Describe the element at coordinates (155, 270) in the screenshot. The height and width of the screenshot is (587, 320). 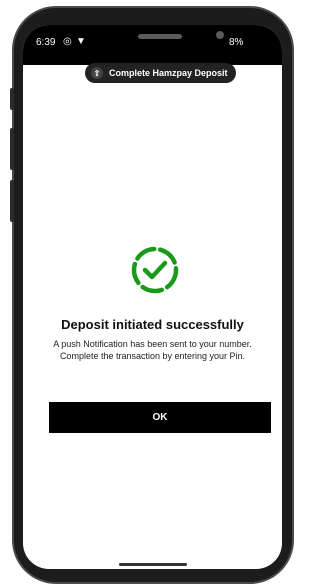
I see `check-circle-dashed-icon` at that location.